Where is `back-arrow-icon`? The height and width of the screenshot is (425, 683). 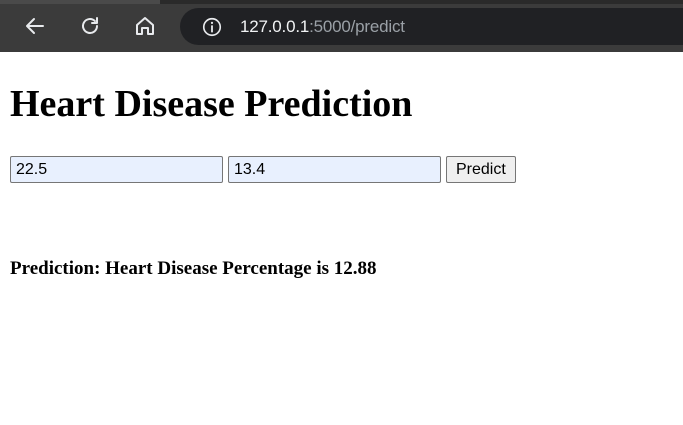
back-arrow-icon is located at coordinates (35, 26).